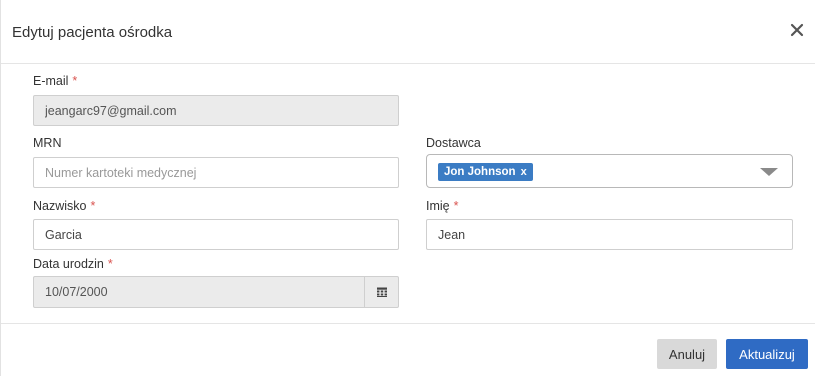  I want to click on modal-footer: Anuluj Aktualizuj, so click(408, 349).